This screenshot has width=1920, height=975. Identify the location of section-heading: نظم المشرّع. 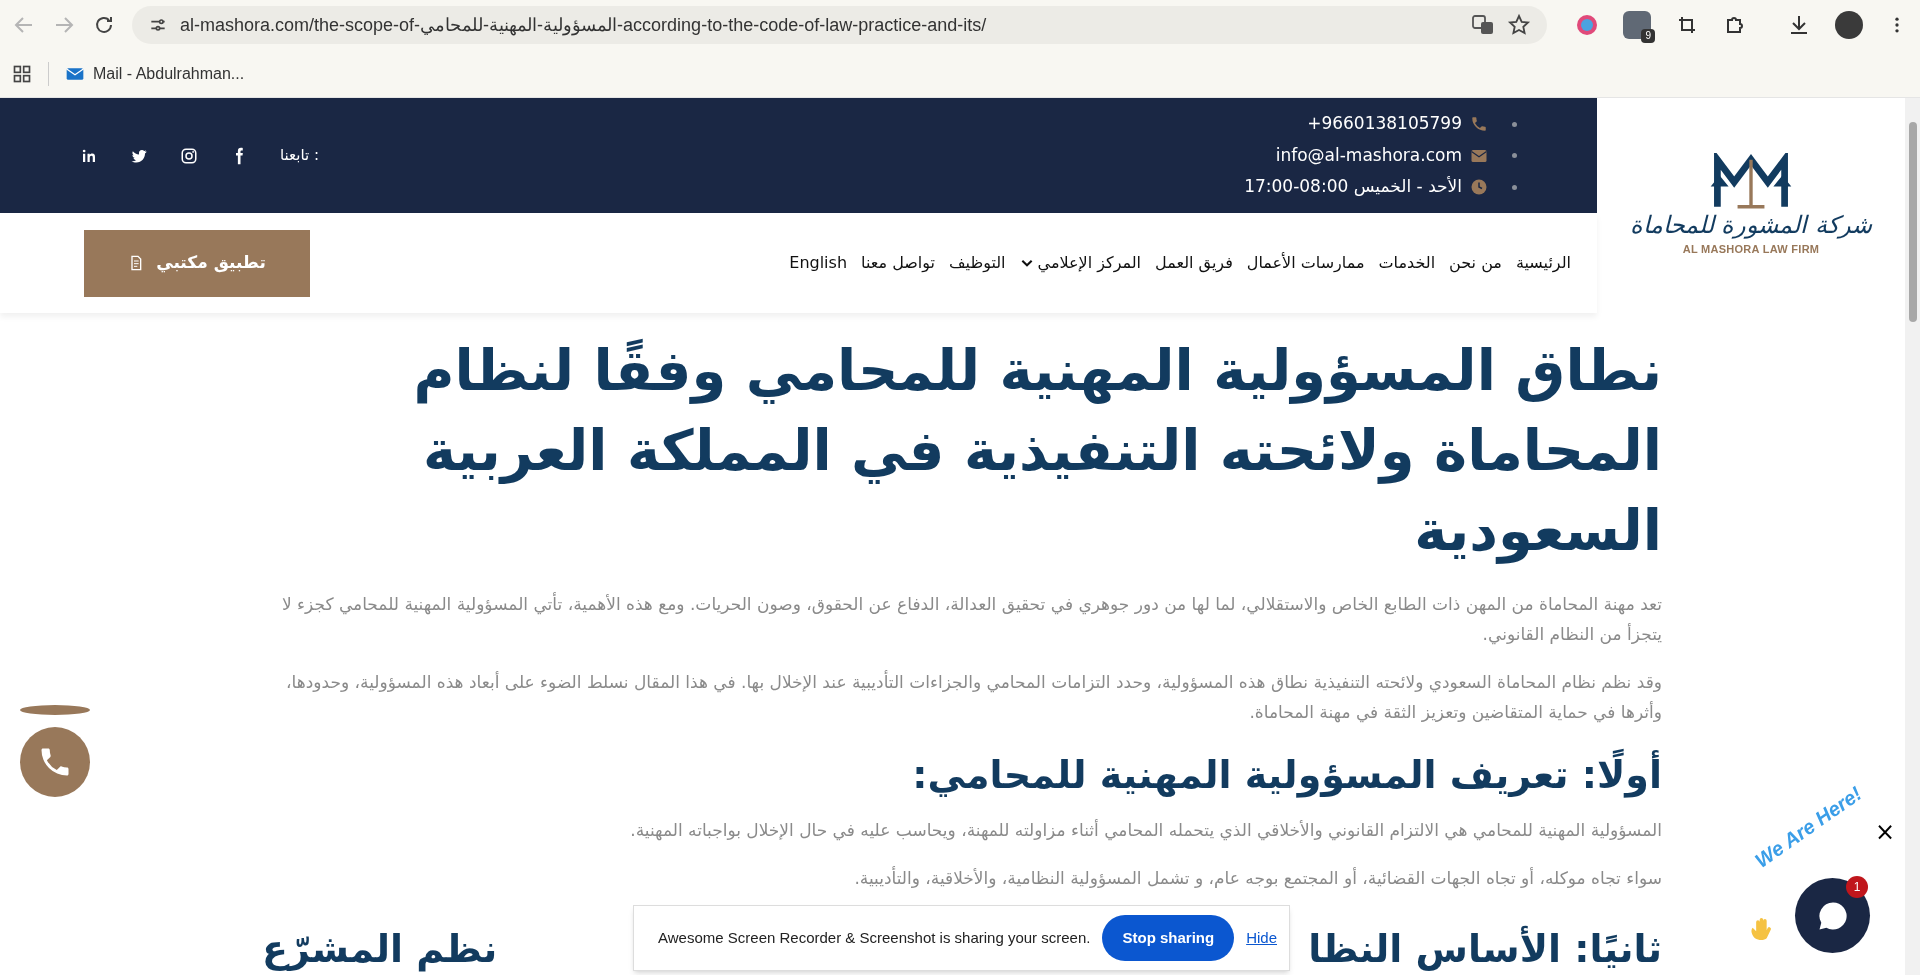
(380, 950).